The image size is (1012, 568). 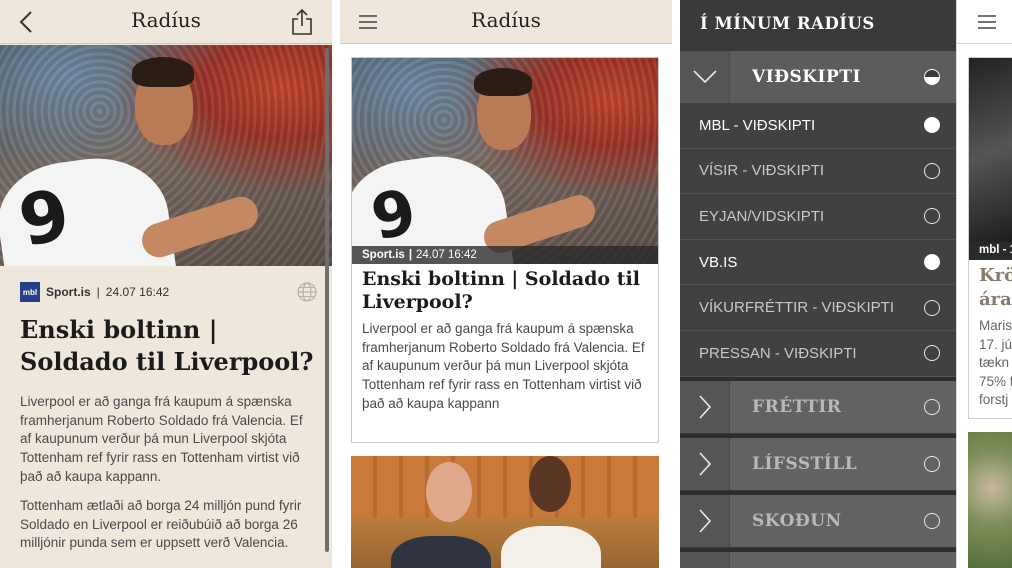 I want to click on source-row: VÍKURFRÉTTIR - VIÐSKIPTI, so click(x=818, y=308).